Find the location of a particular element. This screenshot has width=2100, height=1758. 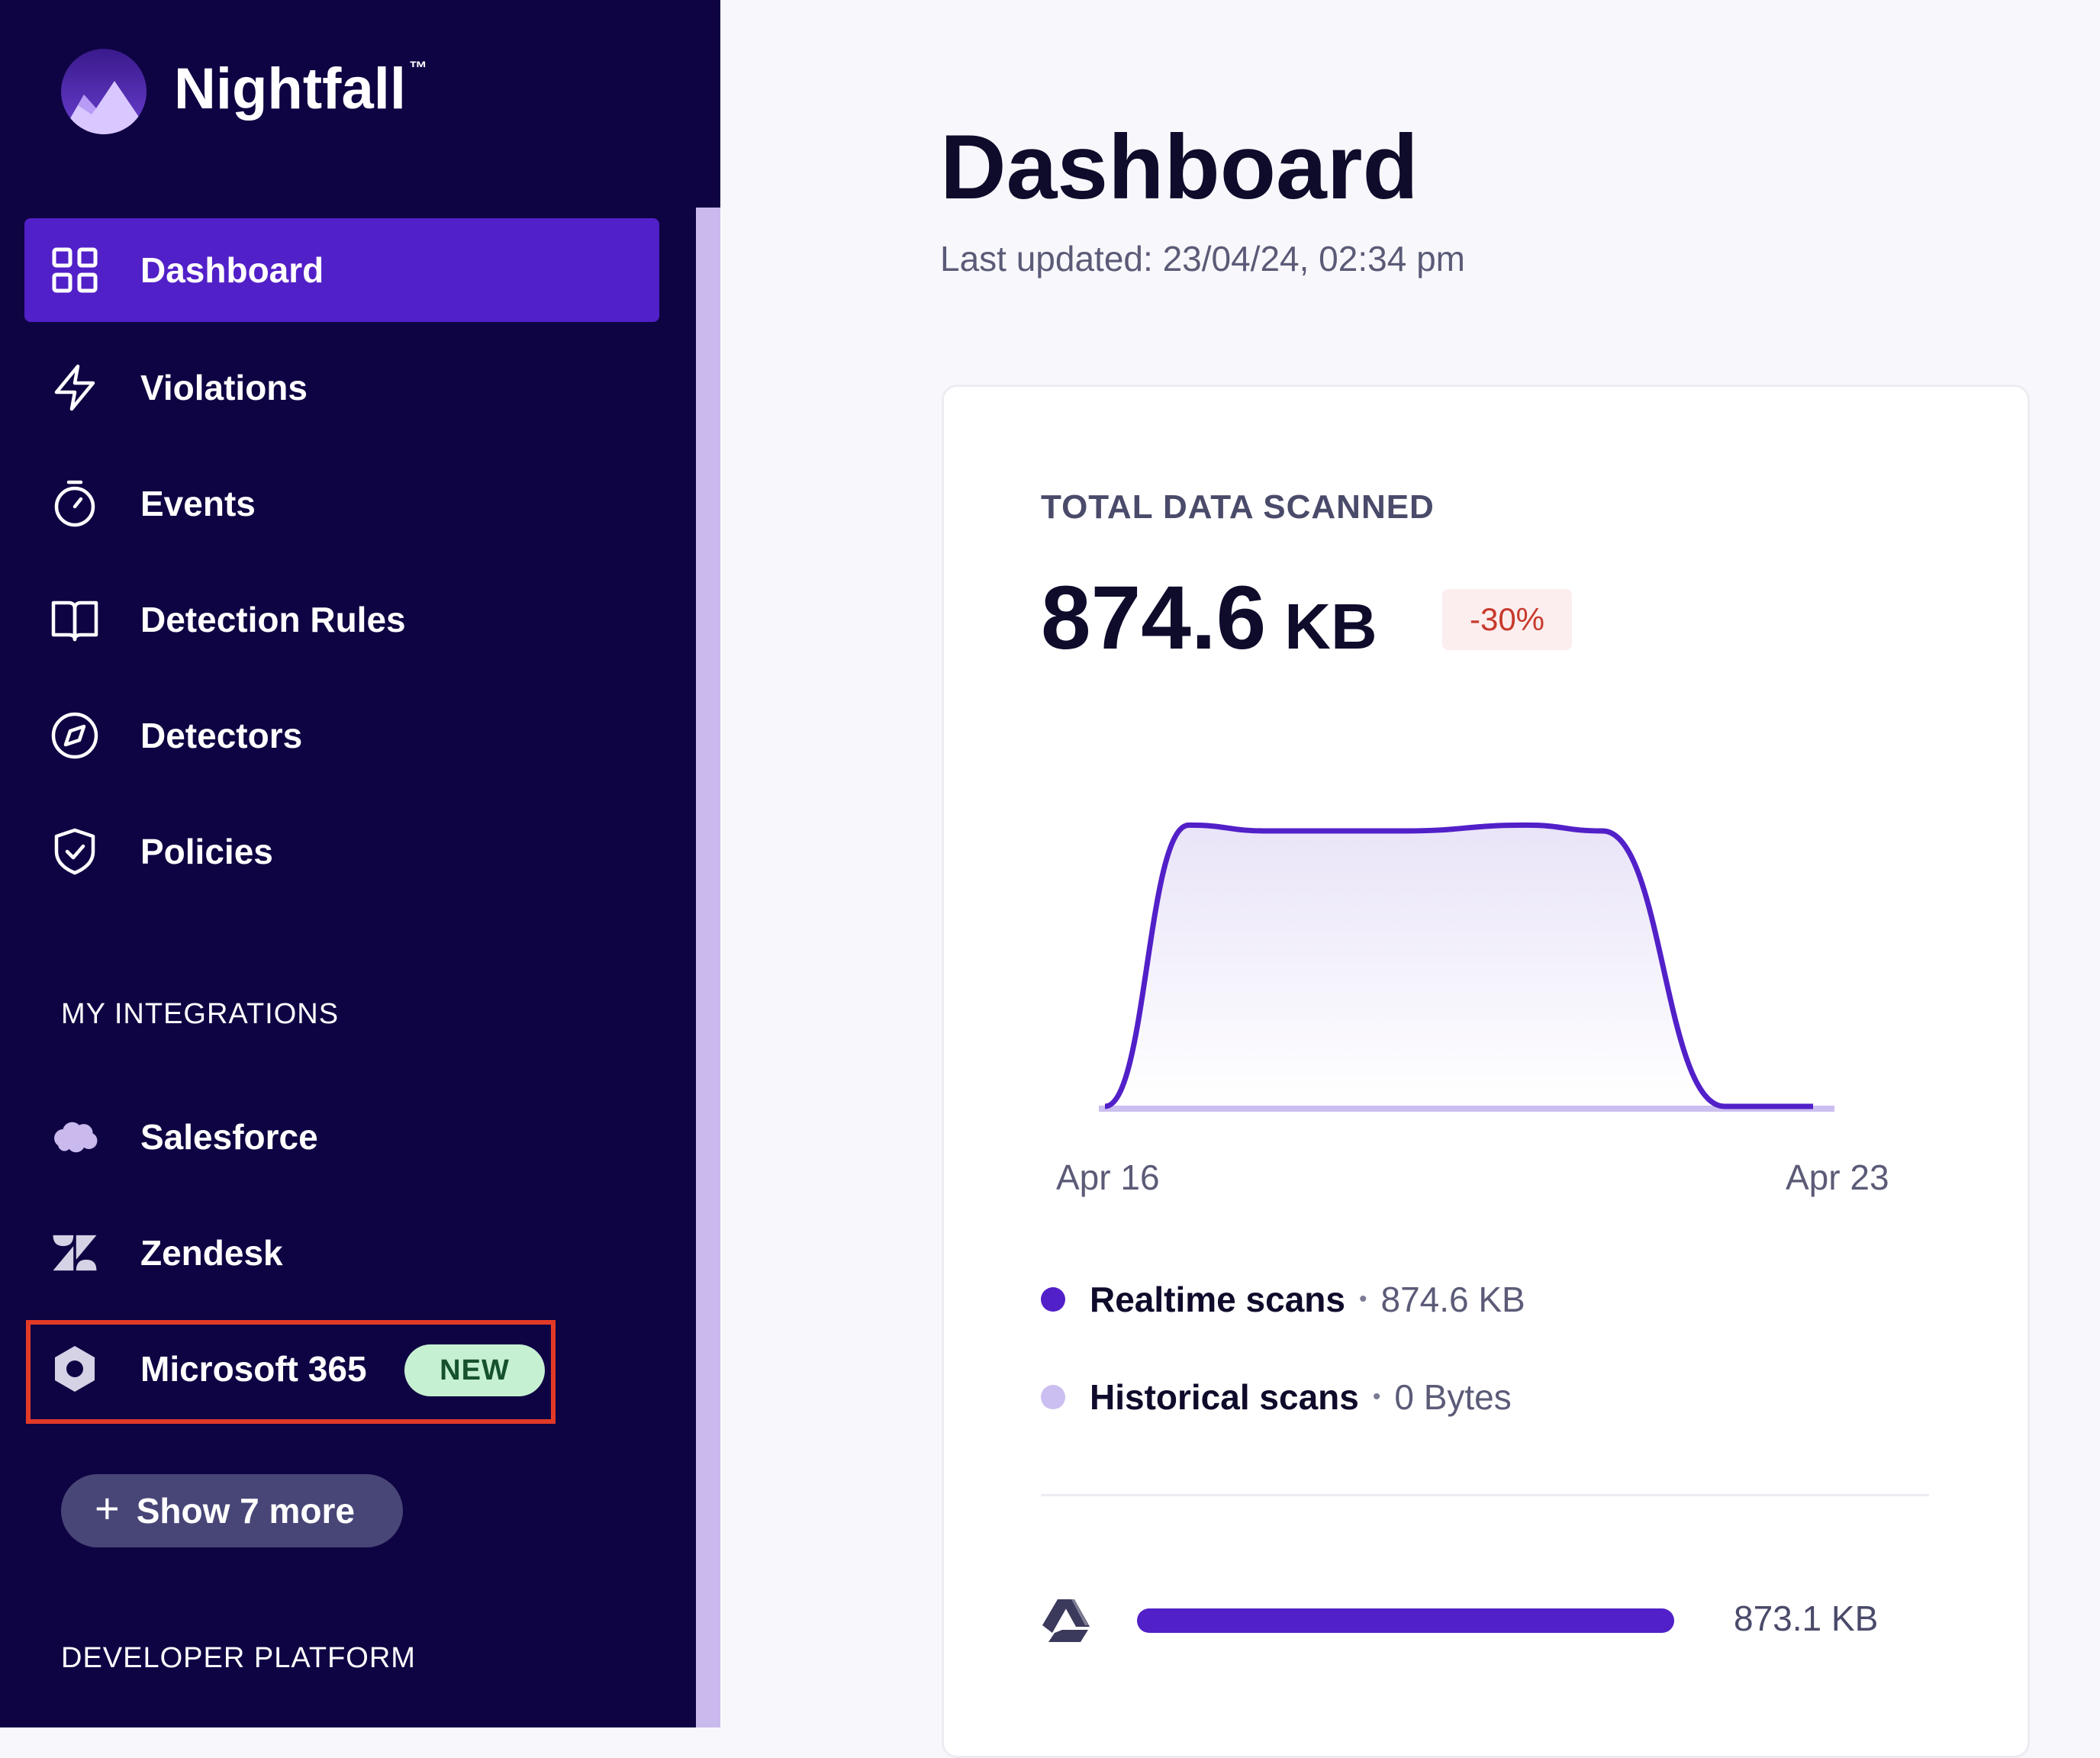

nav-item-detection-rules: Detection Rules is located at coordinates (341, 619).